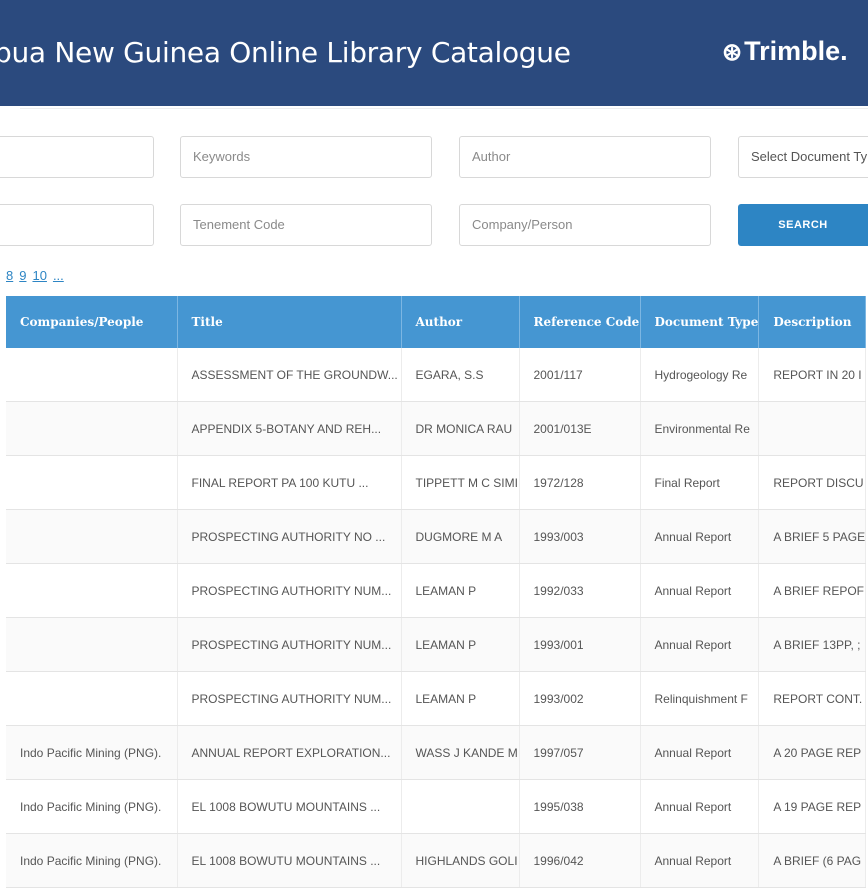  What do you see at coordinates (812, 806) in the screenshot?
I see `cell-description: A 19 PAGE REP` at bounding box center [812, 806].